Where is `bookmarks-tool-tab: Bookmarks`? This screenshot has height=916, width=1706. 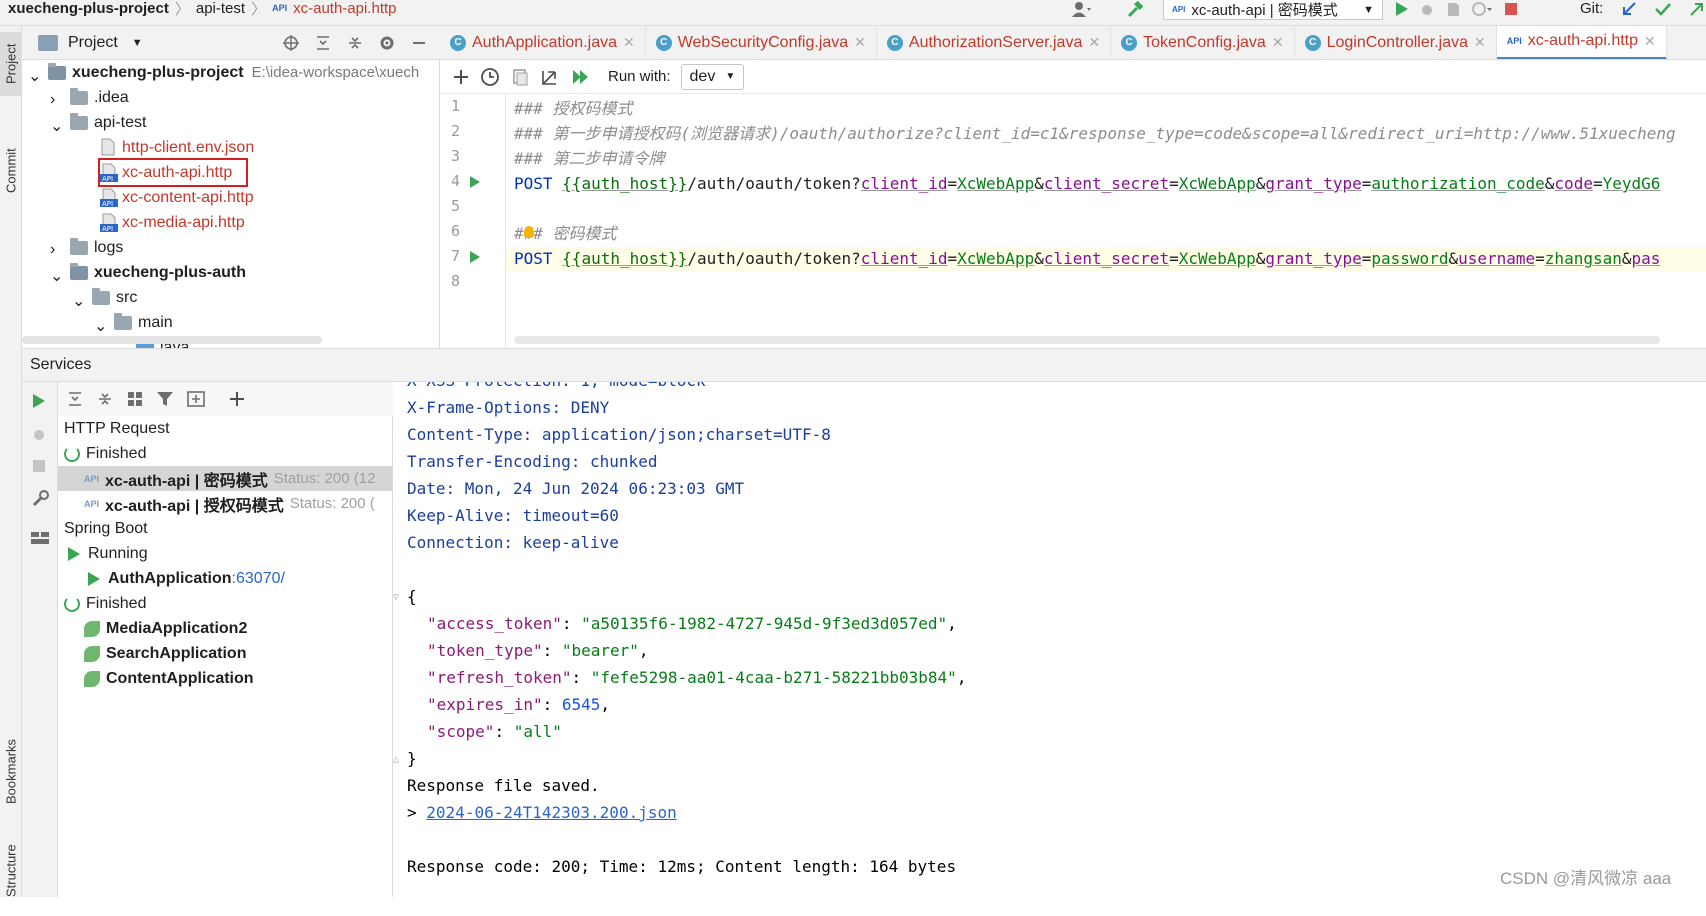 bookmarks-tool-tab: Bookmarks is located at coordinates (11, 771).